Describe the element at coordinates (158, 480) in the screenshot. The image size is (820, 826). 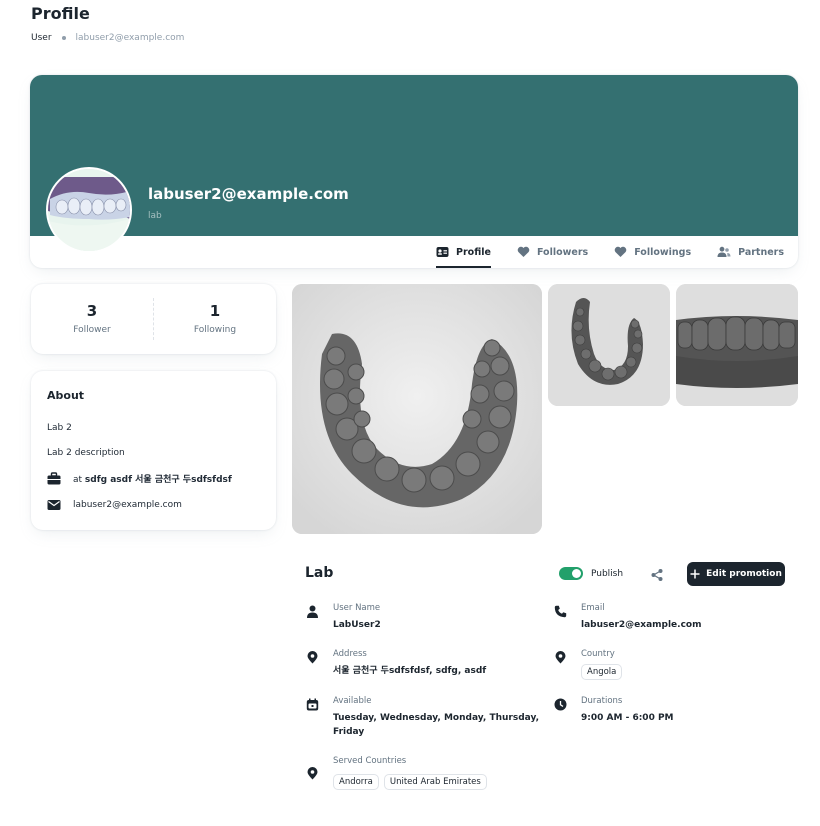
I see `about-company-name: sdfg asdf 서울 금천구 두sdfsfdsf` at that location.